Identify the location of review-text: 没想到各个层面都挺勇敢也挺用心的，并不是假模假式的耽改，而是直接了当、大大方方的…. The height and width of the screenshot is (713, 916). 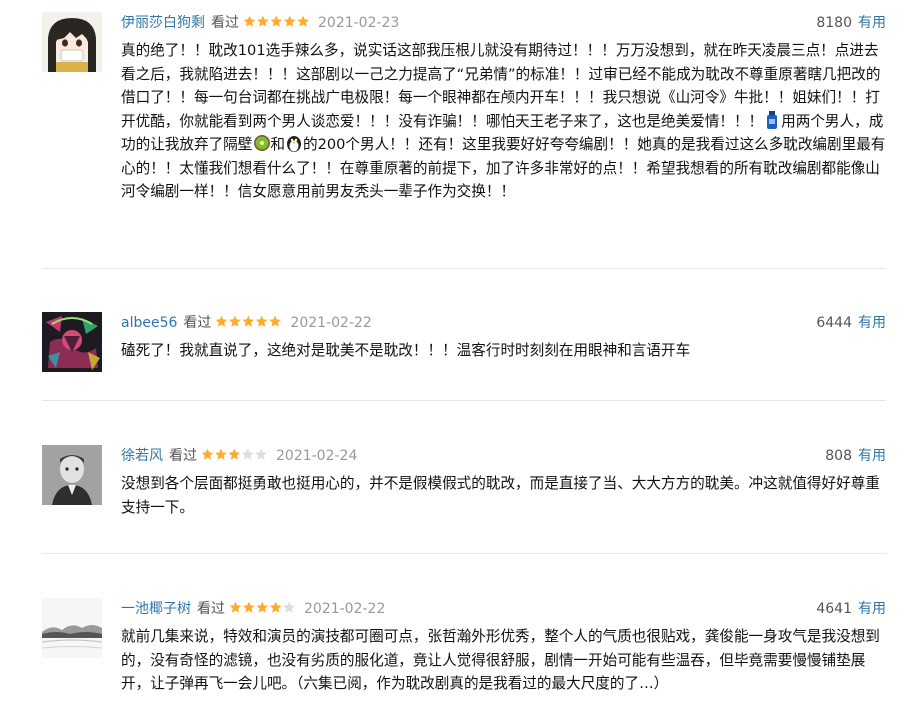
(500, 495).